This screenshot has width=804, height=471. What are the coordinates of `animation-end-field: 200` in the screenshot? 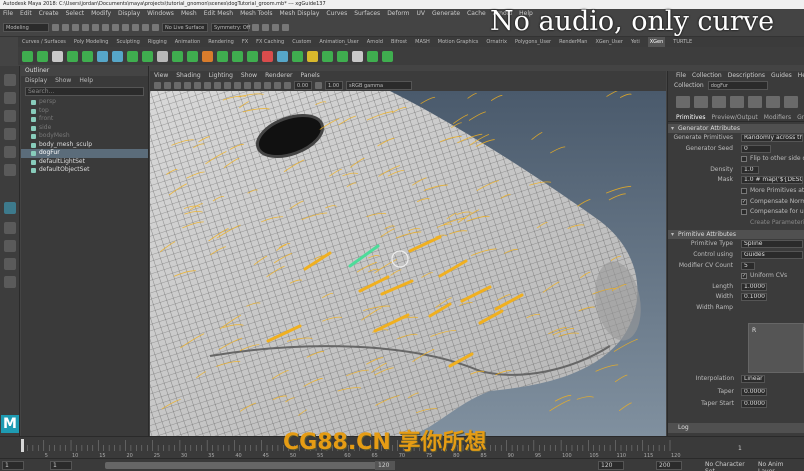 It's located at (669, 465).